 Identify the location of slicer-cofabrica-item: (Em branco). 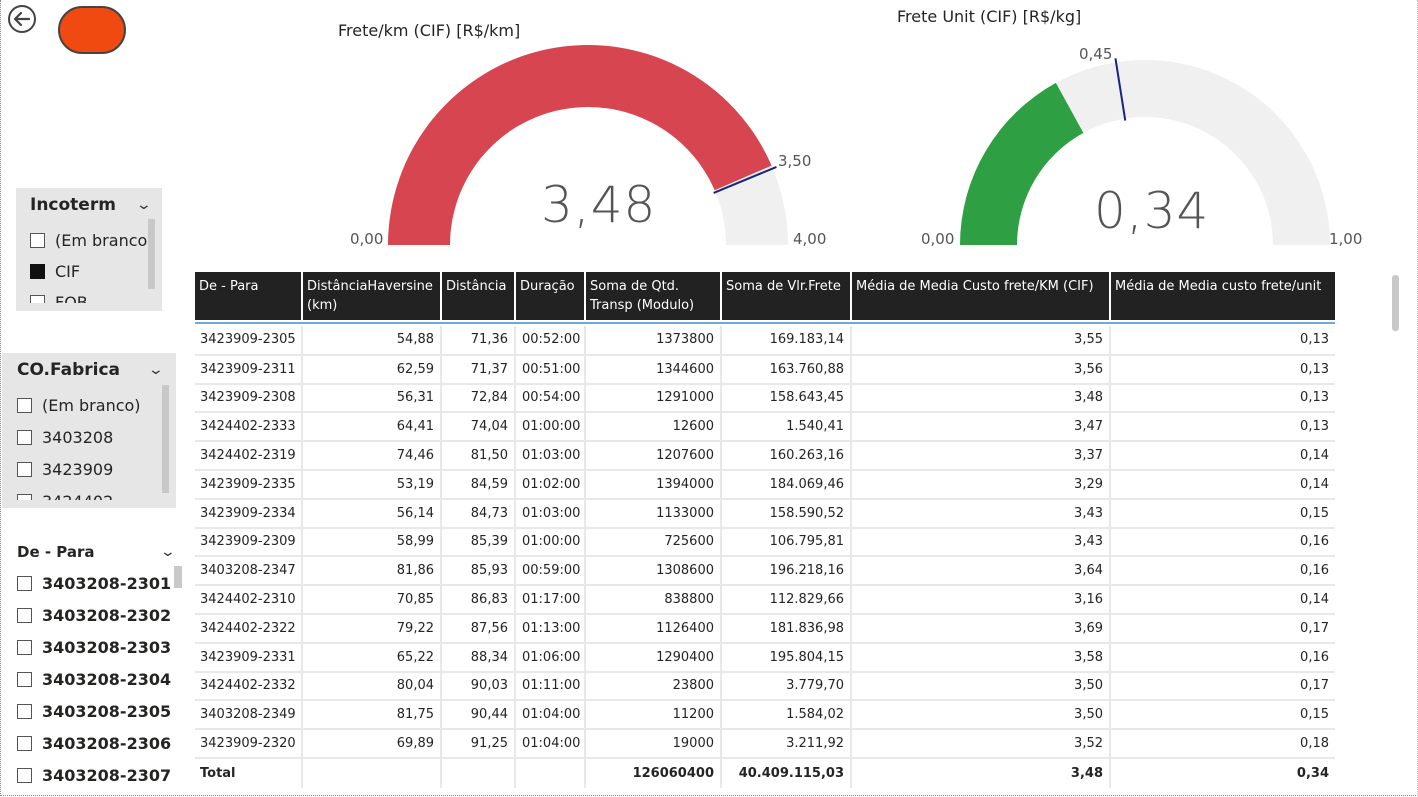
(96, 405).